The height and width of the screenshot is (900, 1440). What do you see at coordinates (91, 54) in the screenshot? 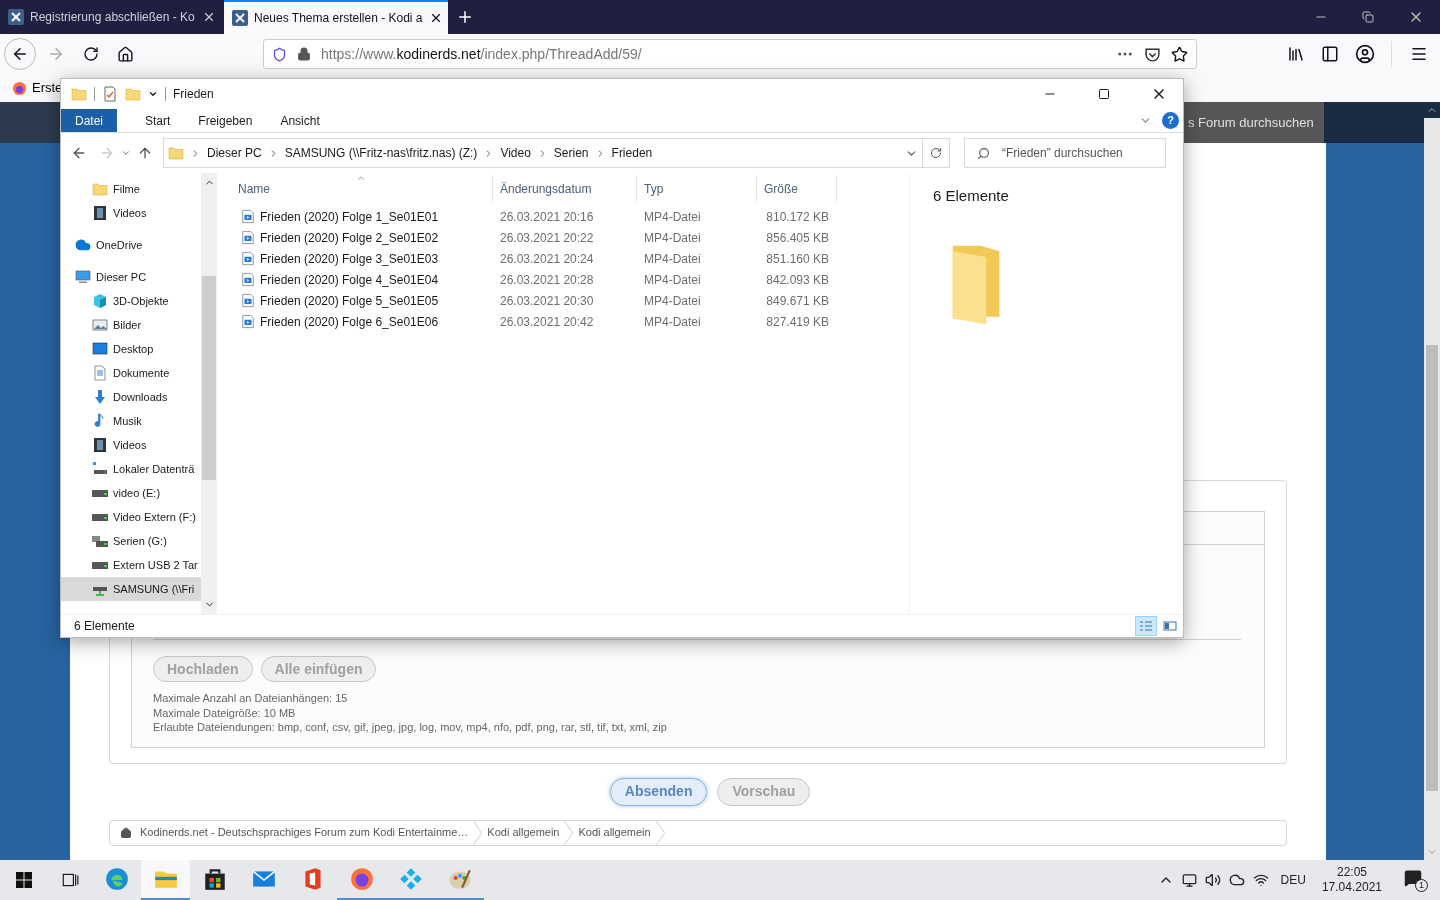
I see `reload-icon` at bounding box center [91, 54].